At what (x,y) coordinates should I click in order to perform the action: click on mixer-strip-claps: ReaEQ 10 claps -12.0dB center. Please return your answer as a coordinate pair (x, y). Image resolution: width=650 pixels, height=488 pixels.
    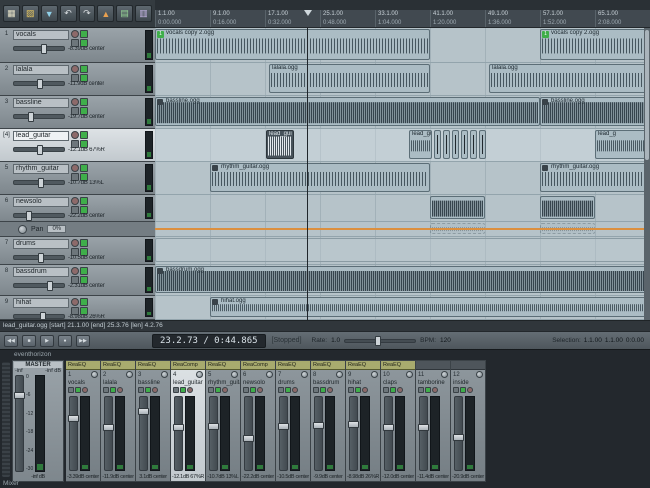
    Looking at the image, I should click on (398, 421).